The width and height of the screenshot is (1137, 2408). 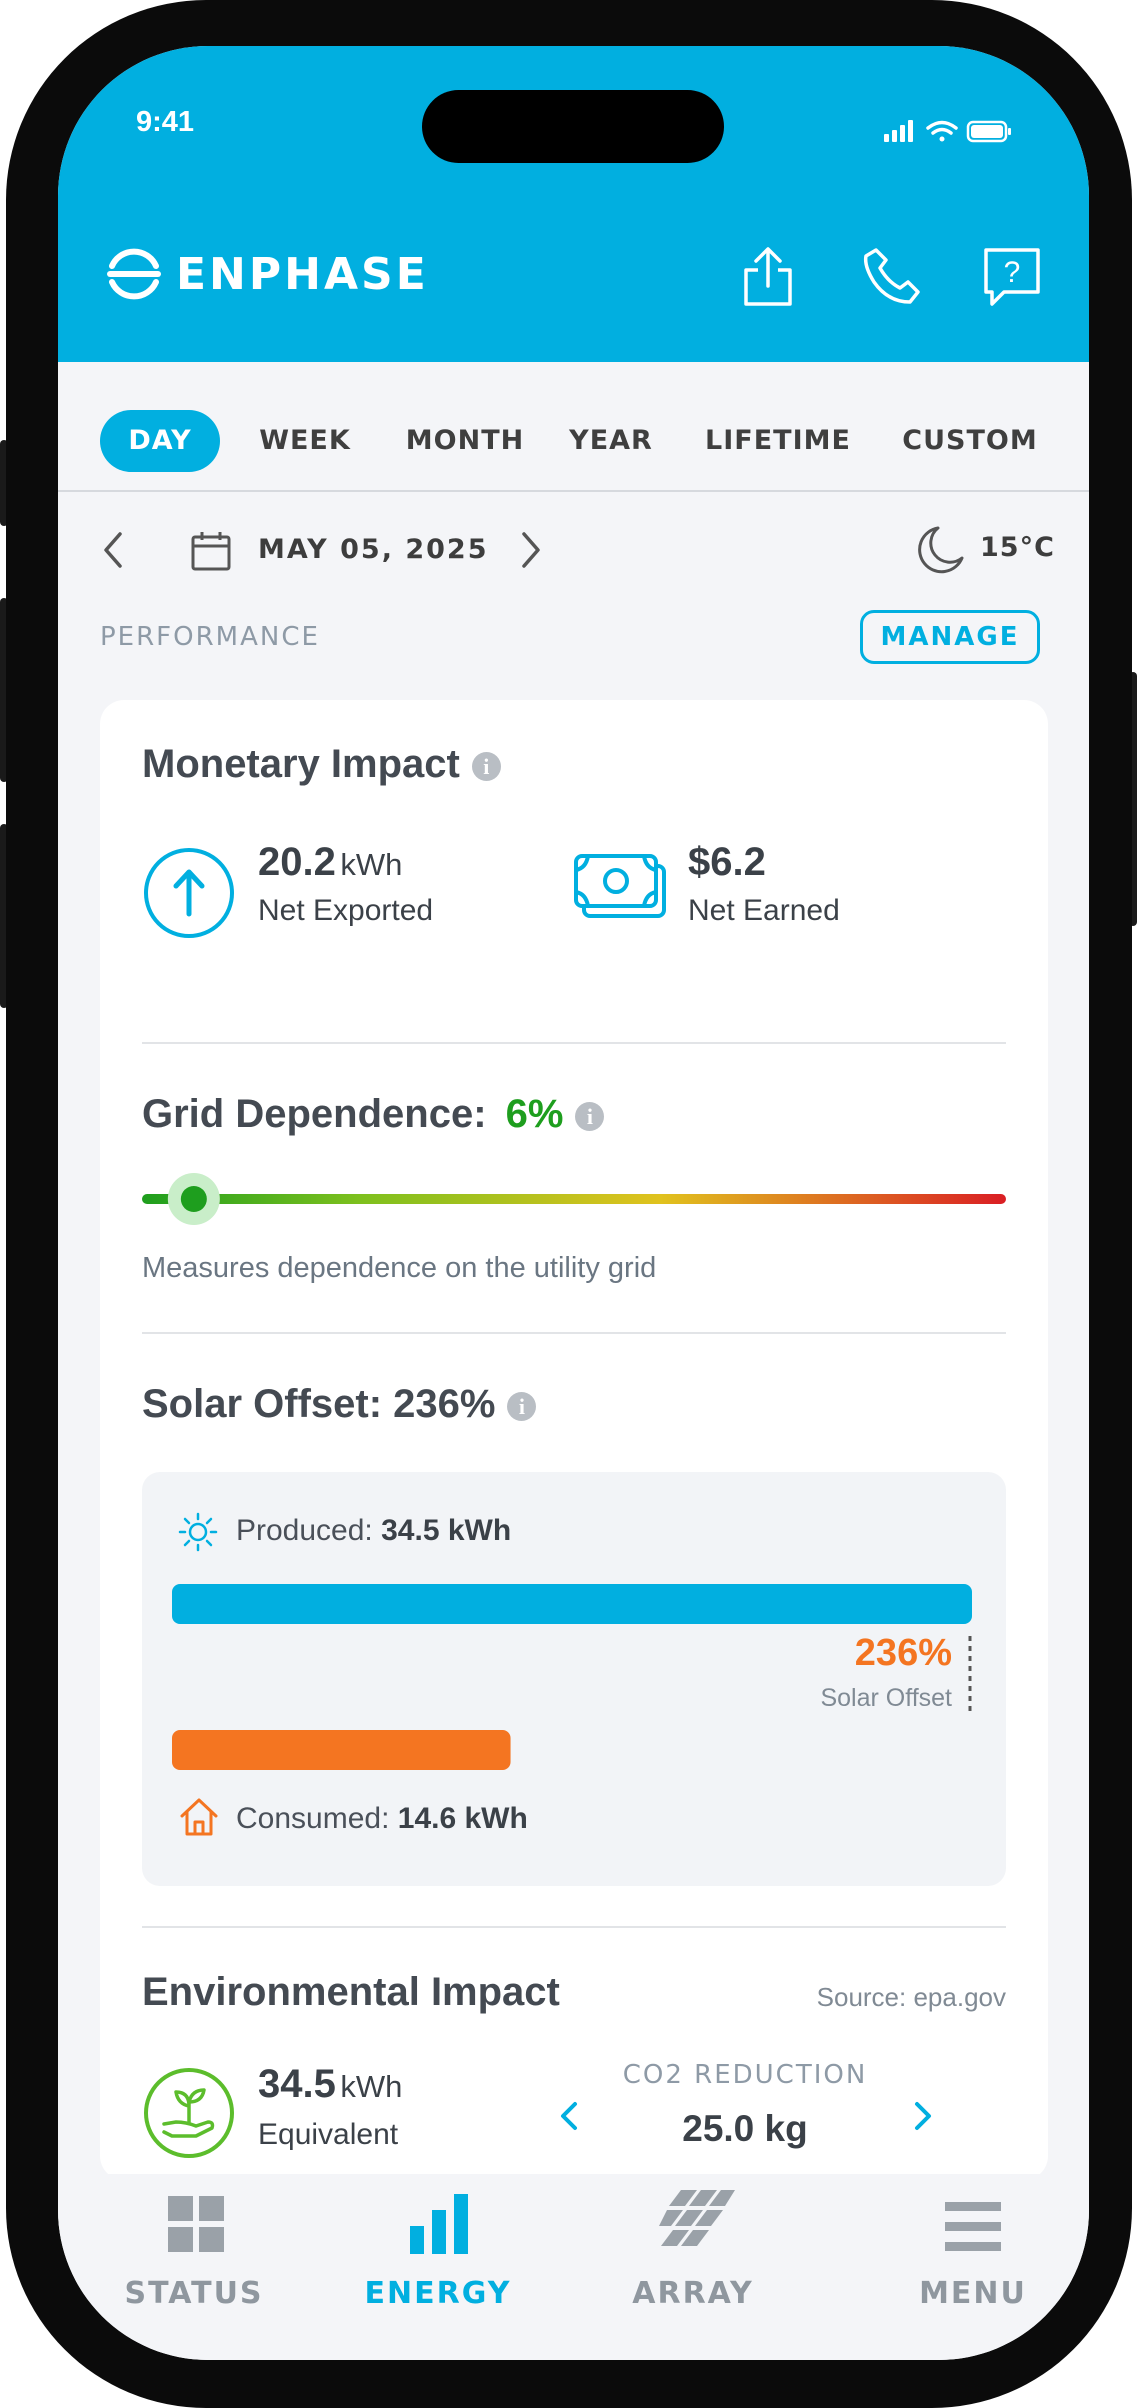 I want to click on phone-icon, so click(x=892, y=276).